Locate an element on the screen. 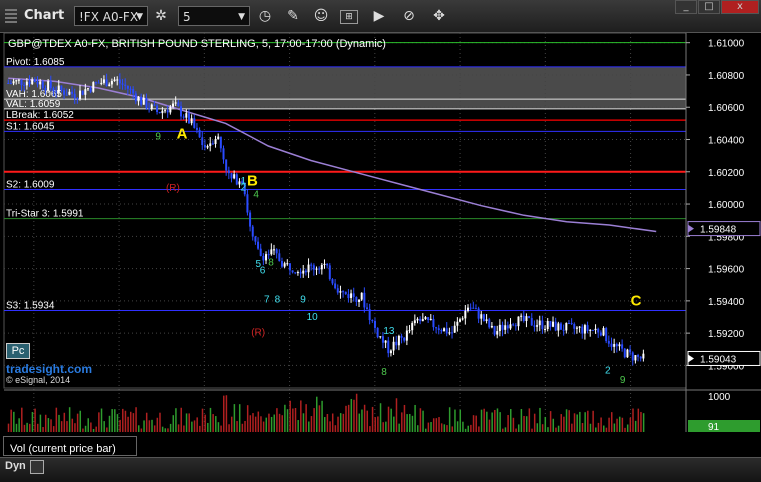 This screenshot has height=482, width=761. pc-button: Pc is located at coordinates (18, 351).